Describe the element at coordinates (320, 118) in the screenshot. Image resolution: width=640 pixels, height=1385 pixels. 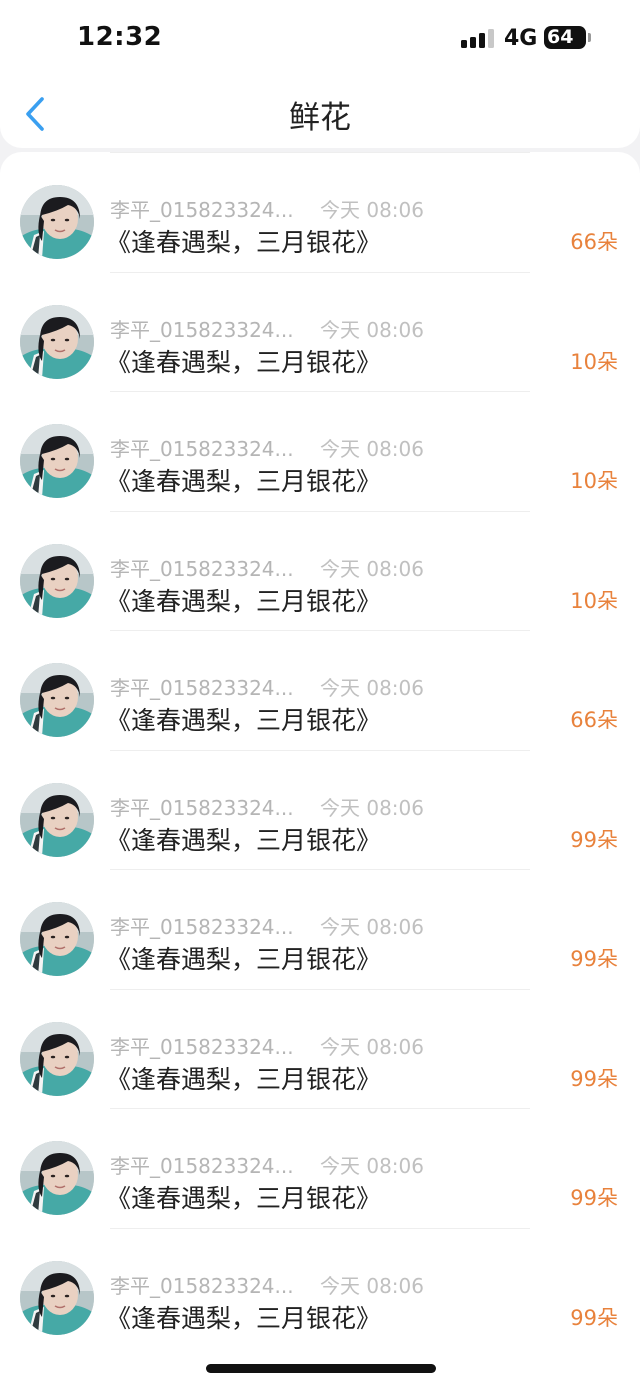
I see `page-title: 鲜花` at that location.